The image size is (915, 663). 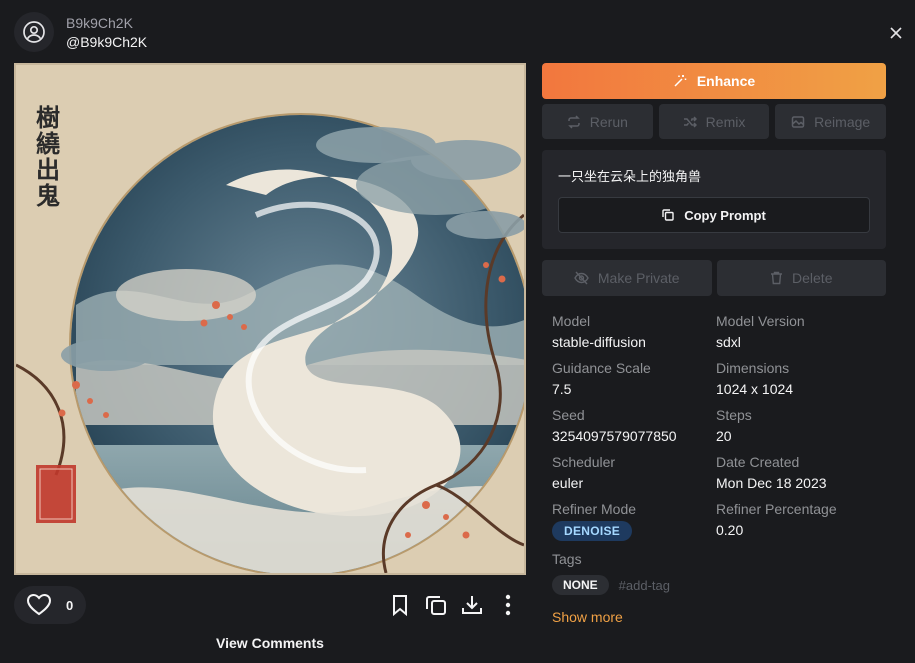 What do you see at coordinates (568, 483) in the screenshot?
I see `detail-value: euler` at bounding box center [568, 483].